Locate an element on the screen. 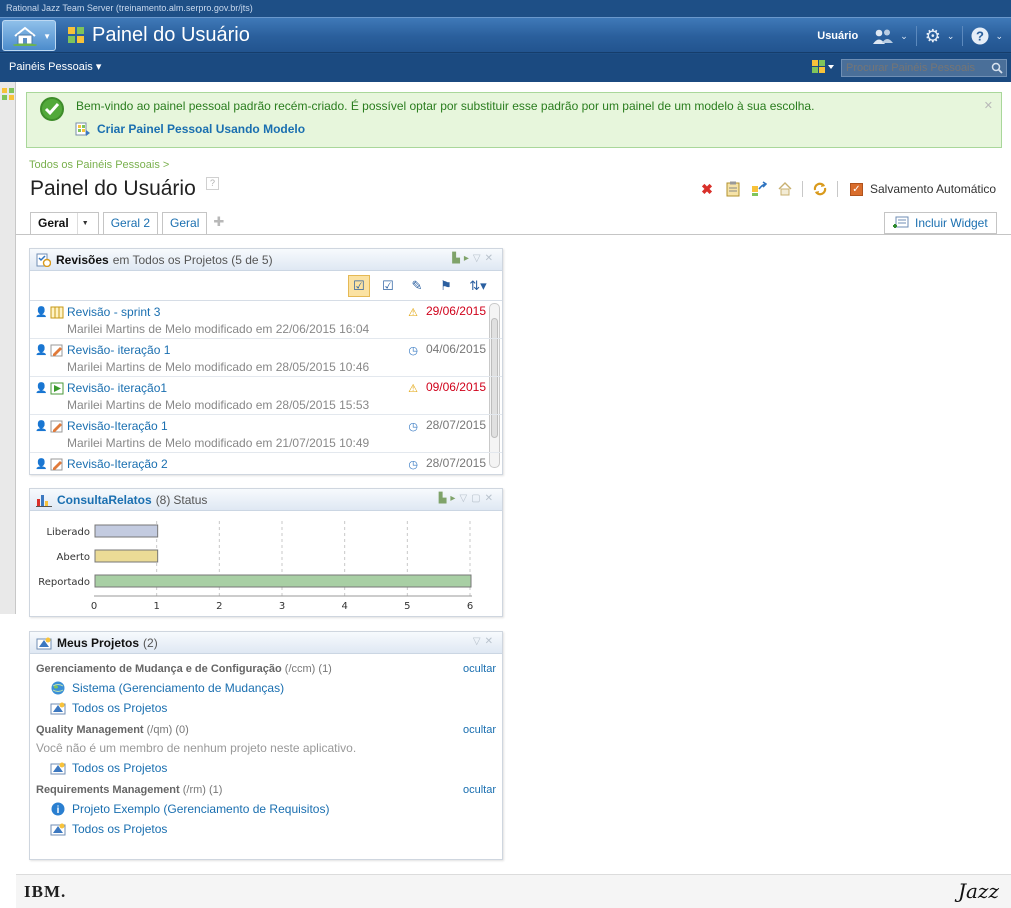 The width and height of the screenshot is (1011, 908). review-row: 👤 Revisão-Iteração 2 ◷ 28/07/2015 is located at coordinates (266, 462).